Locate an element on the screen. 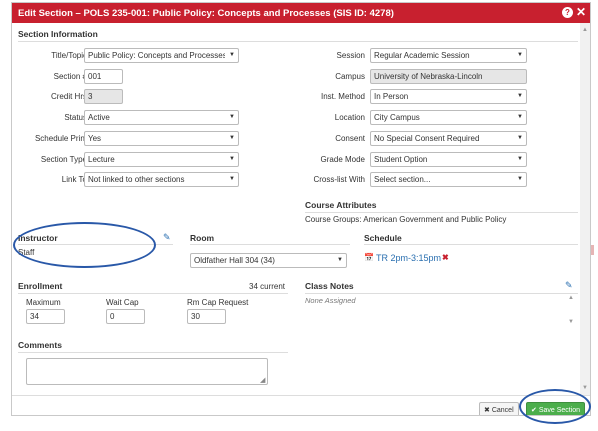 The height and width of the screenshot is (431, 598). notes-scroll-down-icon: ▼ is located at coordinates (571, 322).